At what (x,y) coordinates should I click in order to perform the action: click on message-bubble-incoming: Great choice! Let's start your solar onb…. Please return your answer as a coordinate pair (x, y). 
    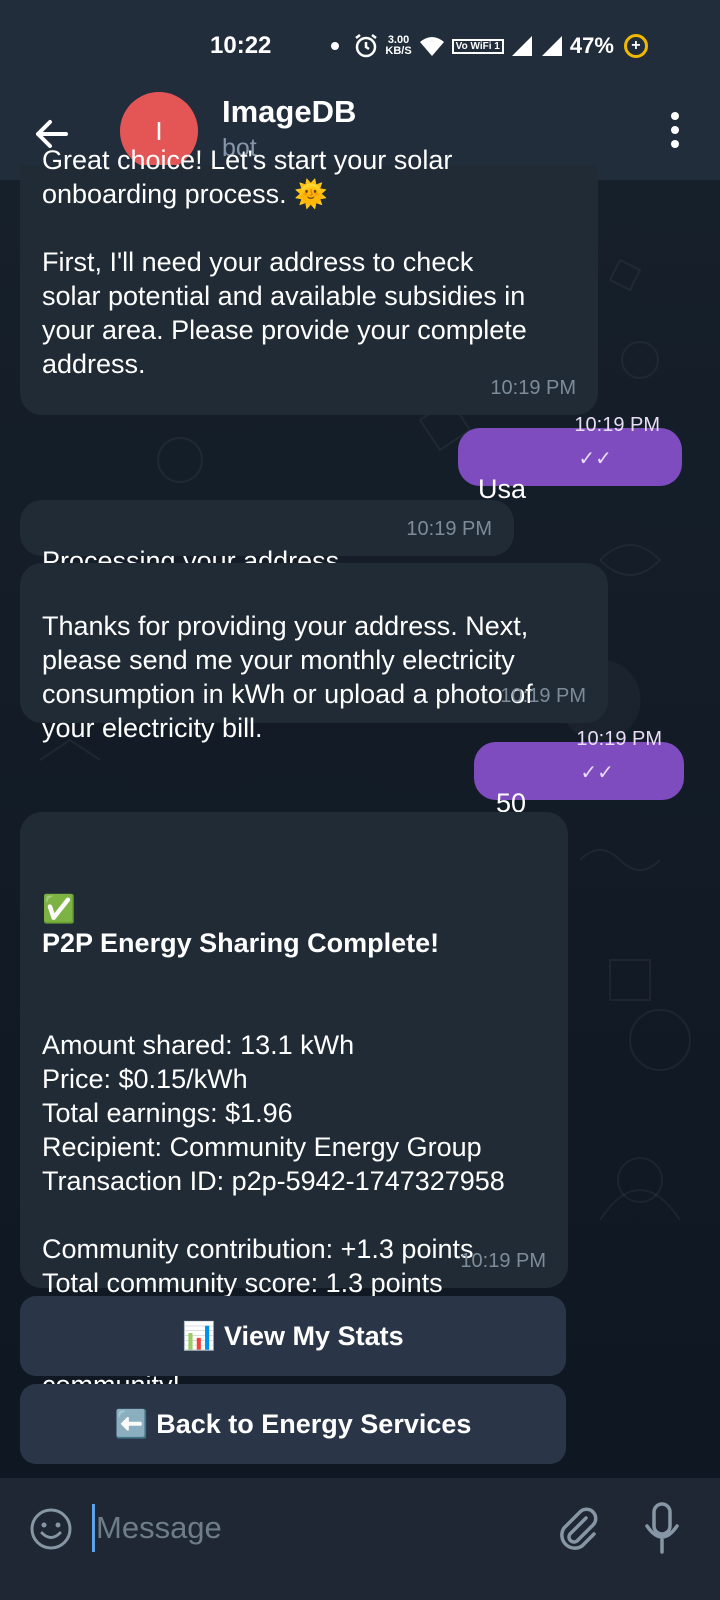
    Looking at the image, I should click on (309, 280).